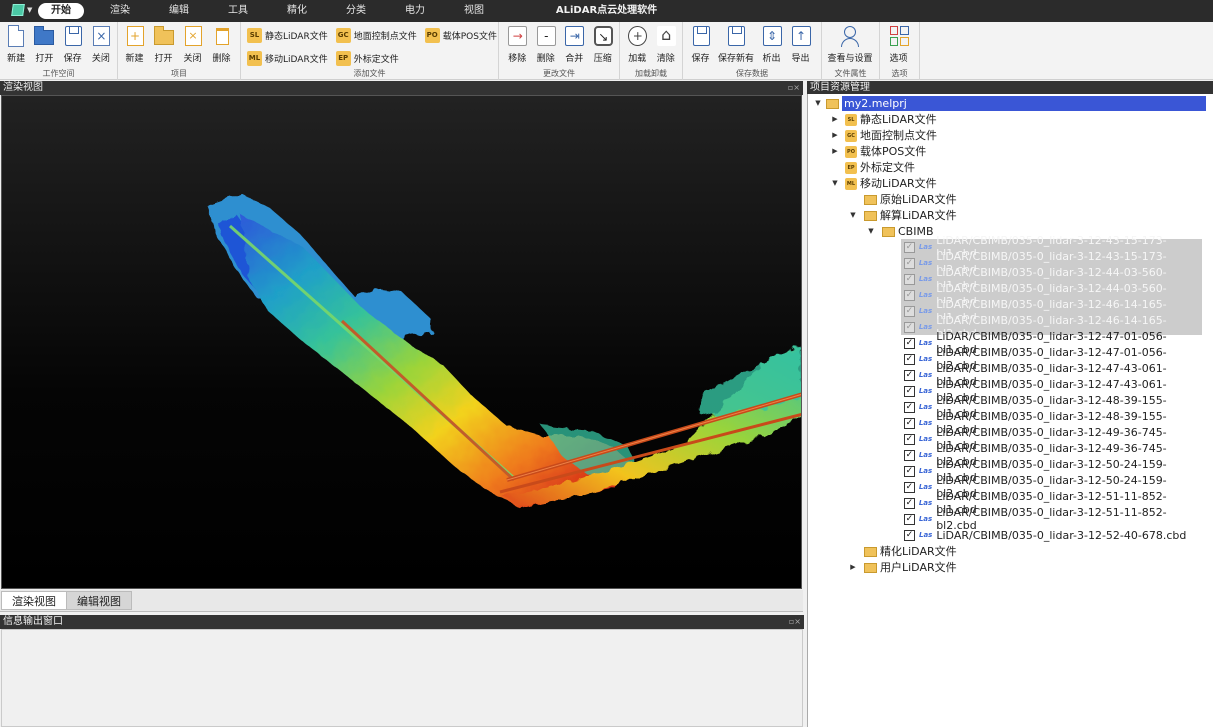 Image resolution: width=1213 pixels, height=727 pixels. What do you see at coordinates (179, 11) in the screenshot?
I see `menu-edit: 编辑` at bounding box center [179, 11].